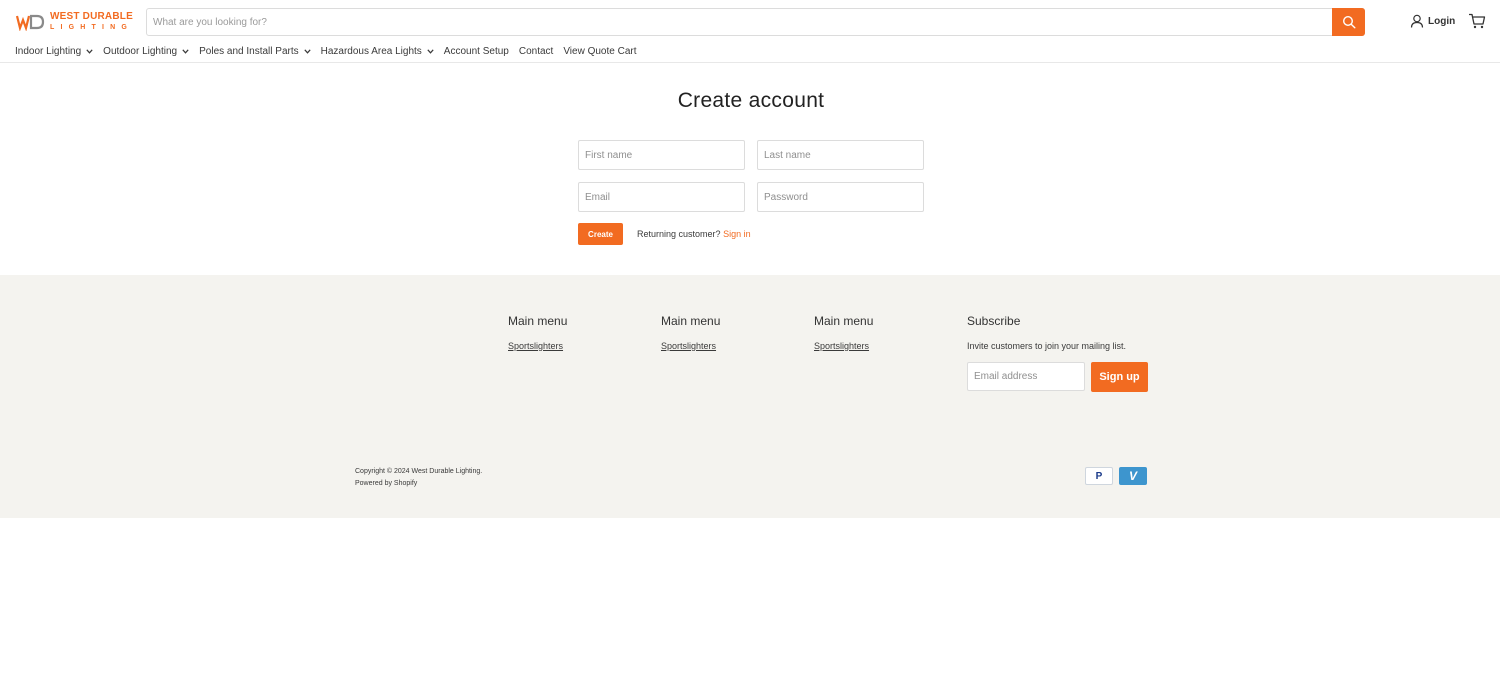 The height and width of the screenshot is (677, 1500). I want to click on password-input, so click(840, 197).